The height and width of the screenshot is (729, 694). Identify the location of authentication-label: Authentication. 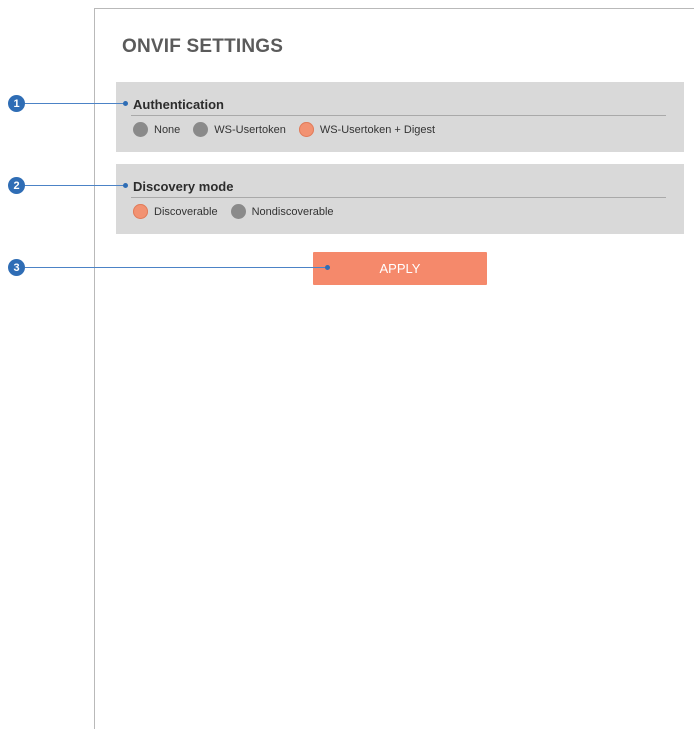
(178, 104).